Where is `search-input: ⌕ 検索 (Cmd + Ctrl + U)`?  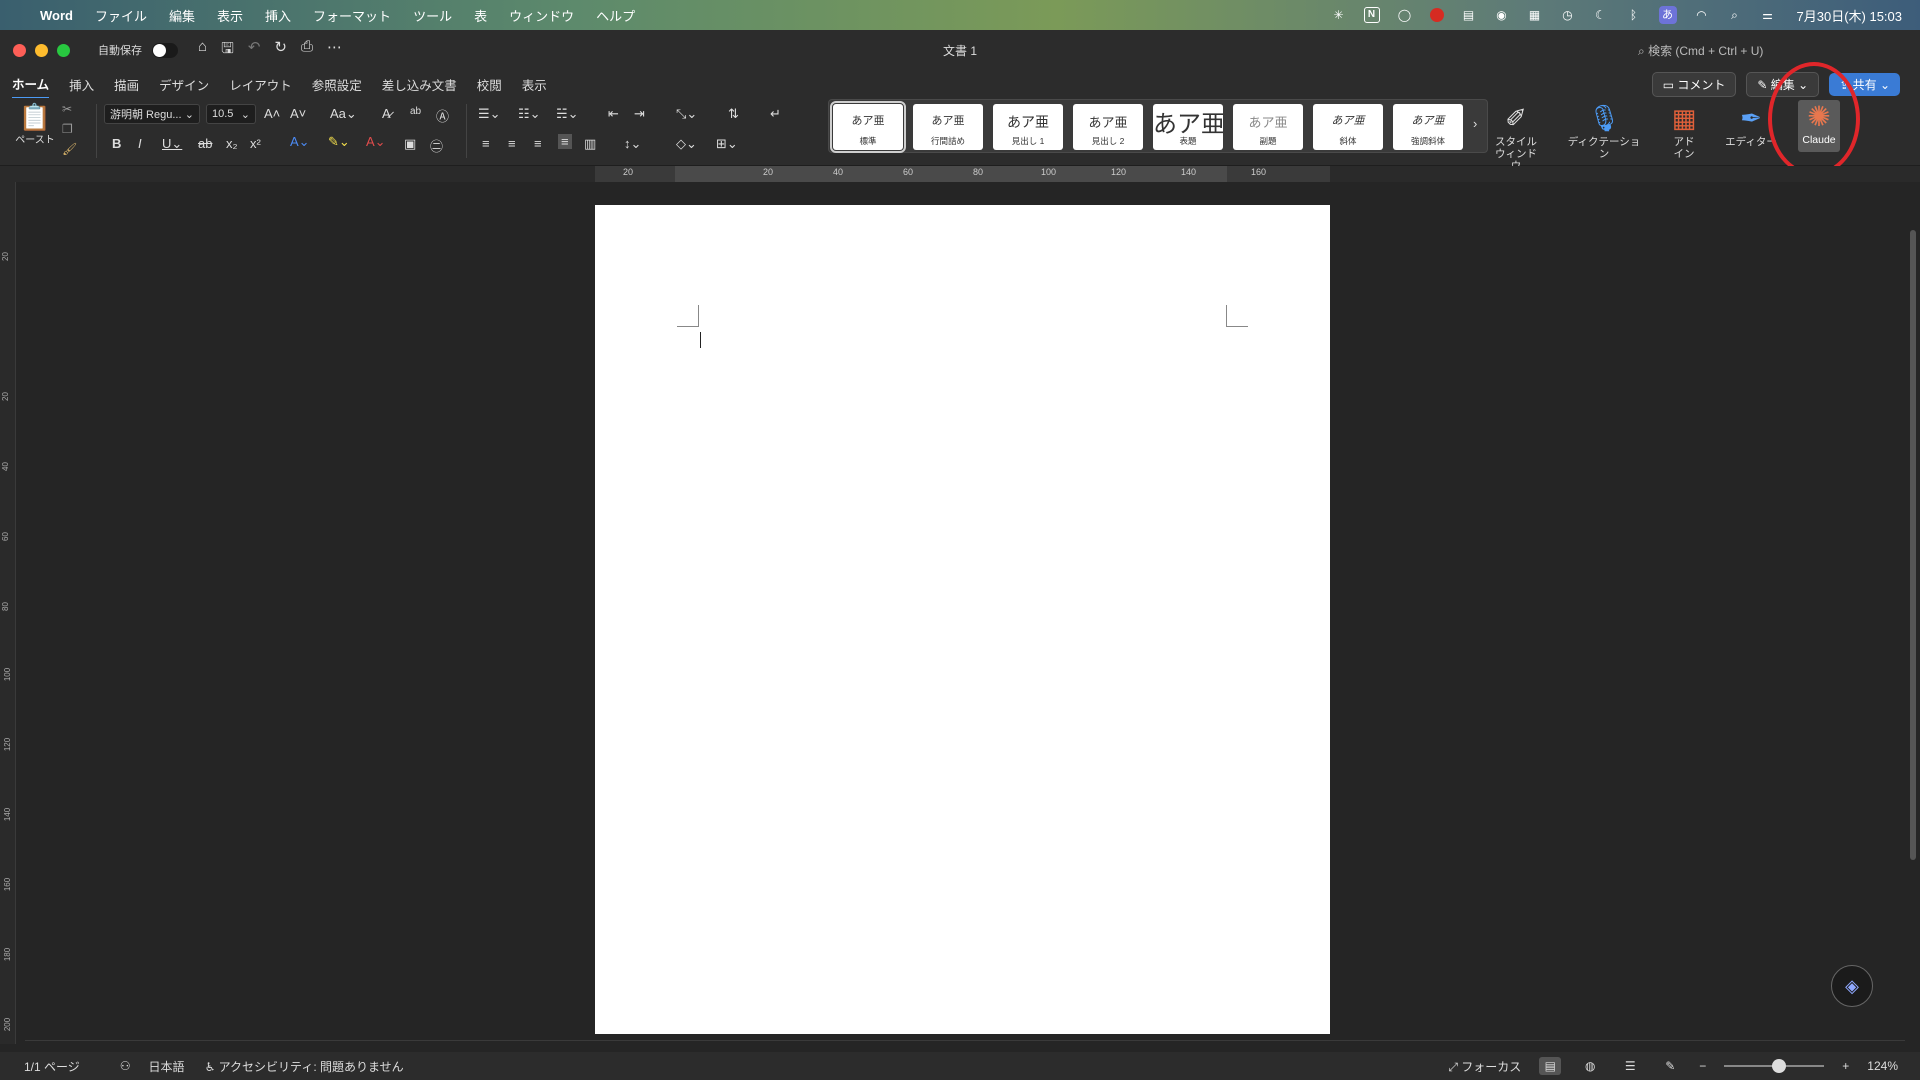
search-input: ⌕ 検索 (Cmd + Ctrl + U) is located at coordinates (1700, 50).